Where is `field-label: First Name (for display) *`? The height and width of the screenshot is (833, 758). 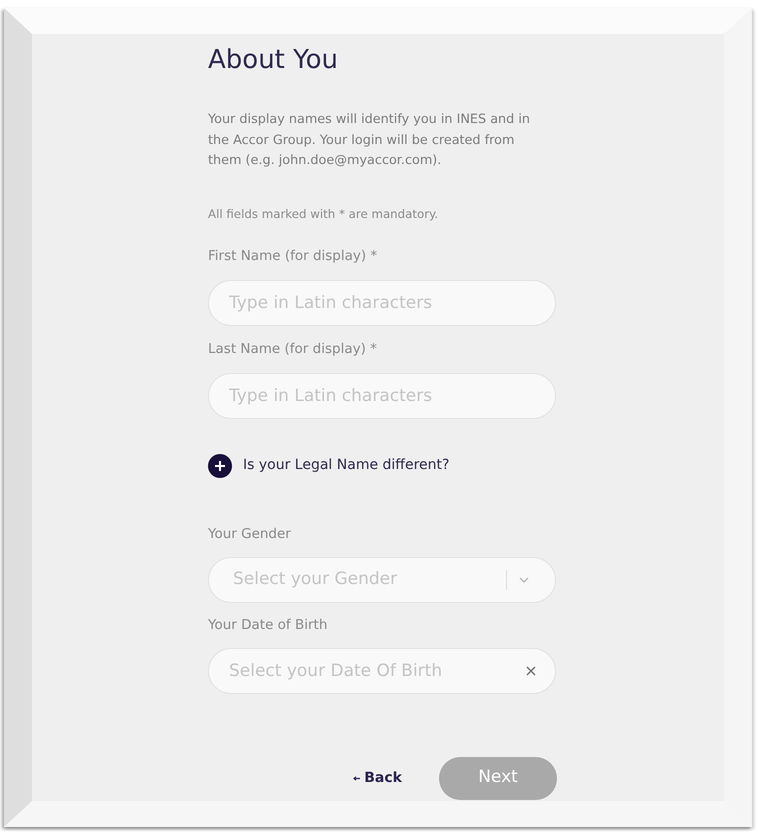
field-label: First Name (for display) * is located at coordinates (293, 255).